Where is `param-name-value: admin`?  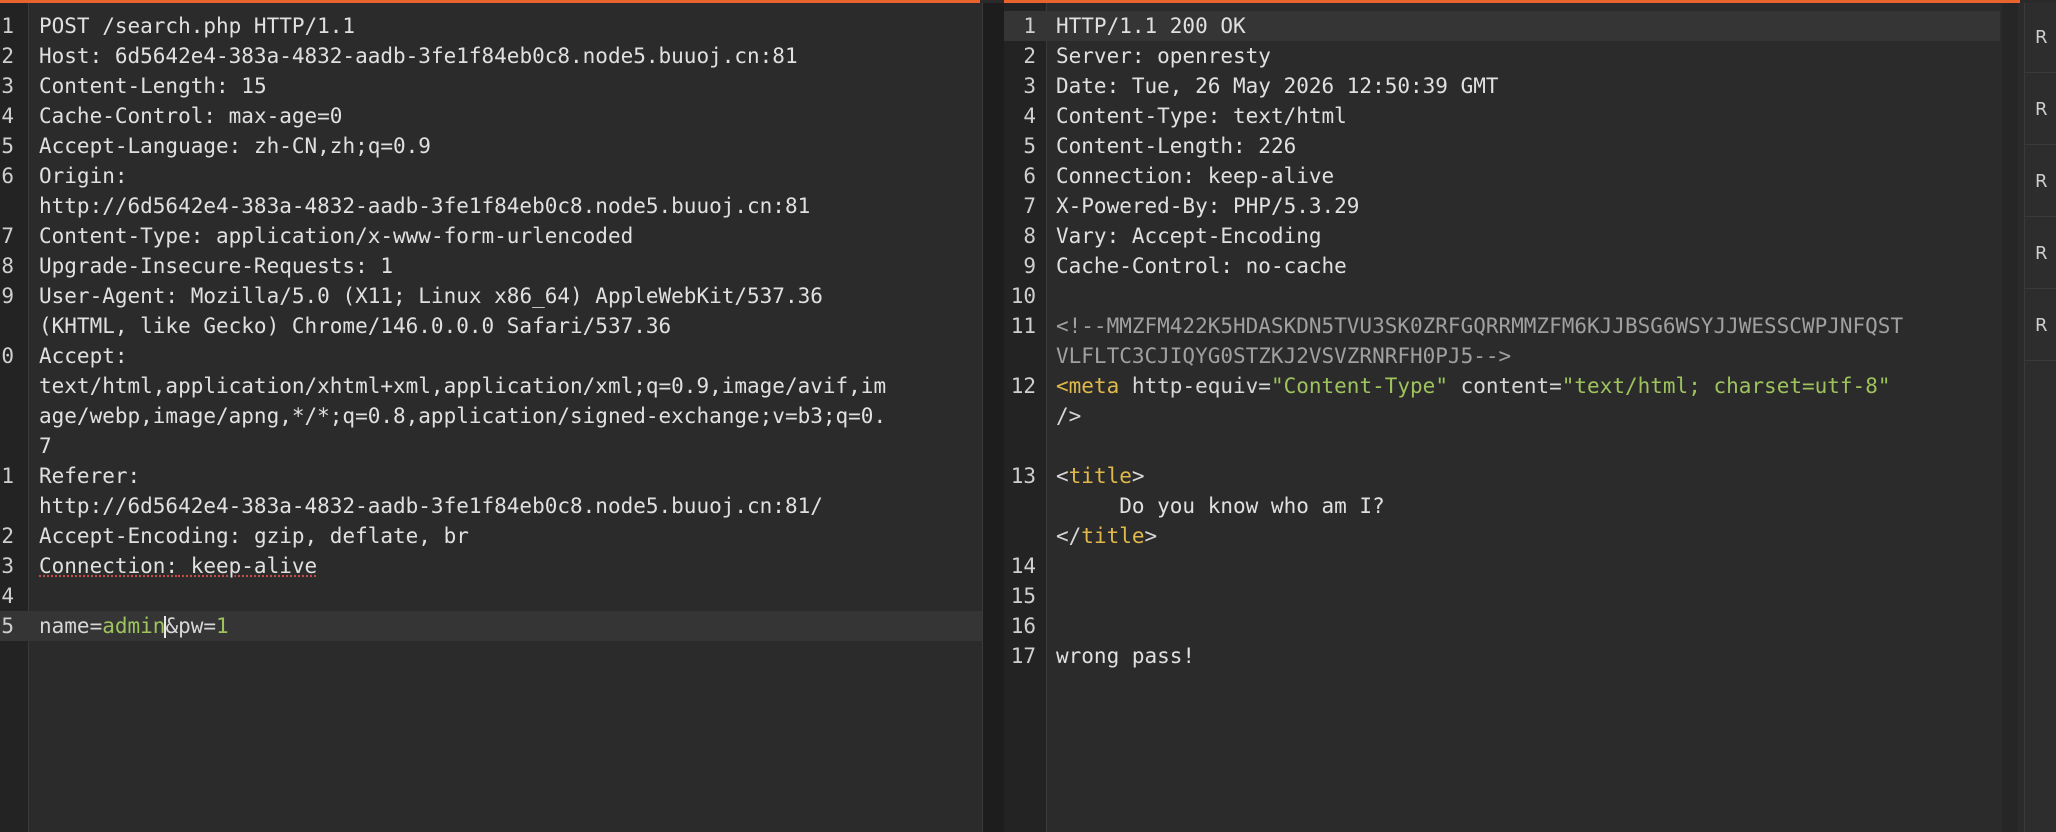 param-name-value: admin is located at coordinates (134, 626).